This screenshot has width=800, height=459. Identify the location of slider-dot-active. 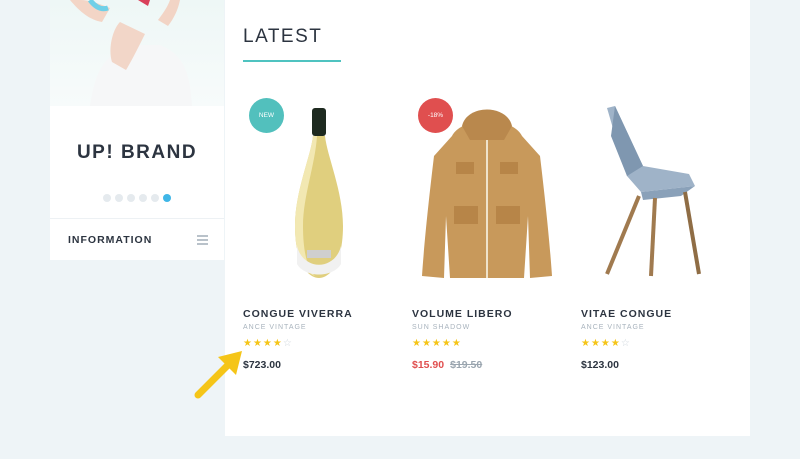
(167, 198).